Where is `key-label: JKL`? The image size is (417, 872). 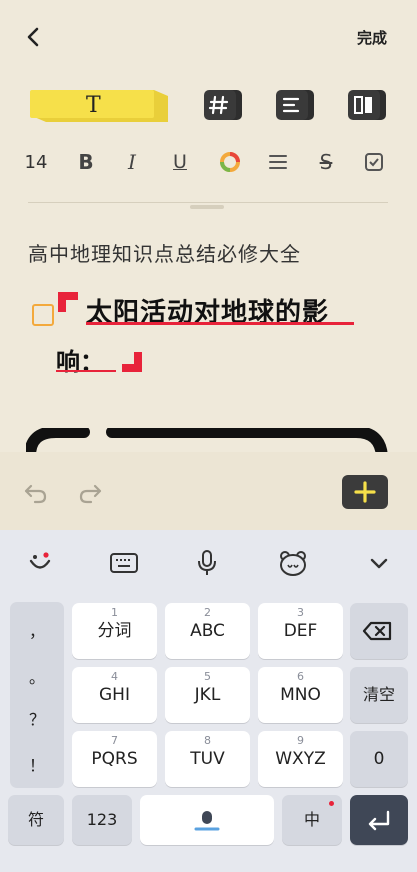 key-label: JKL is located at coordinates (207, 695).